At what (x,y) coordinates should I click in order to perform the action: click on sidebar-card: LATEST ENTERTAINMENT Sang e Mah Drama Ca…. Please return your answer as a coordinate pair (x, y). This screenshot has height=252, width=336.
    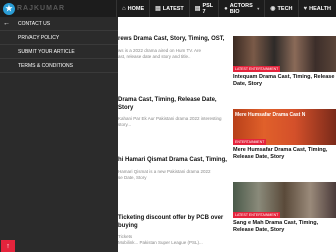
    Looking at the image, I should click on (284, 208).